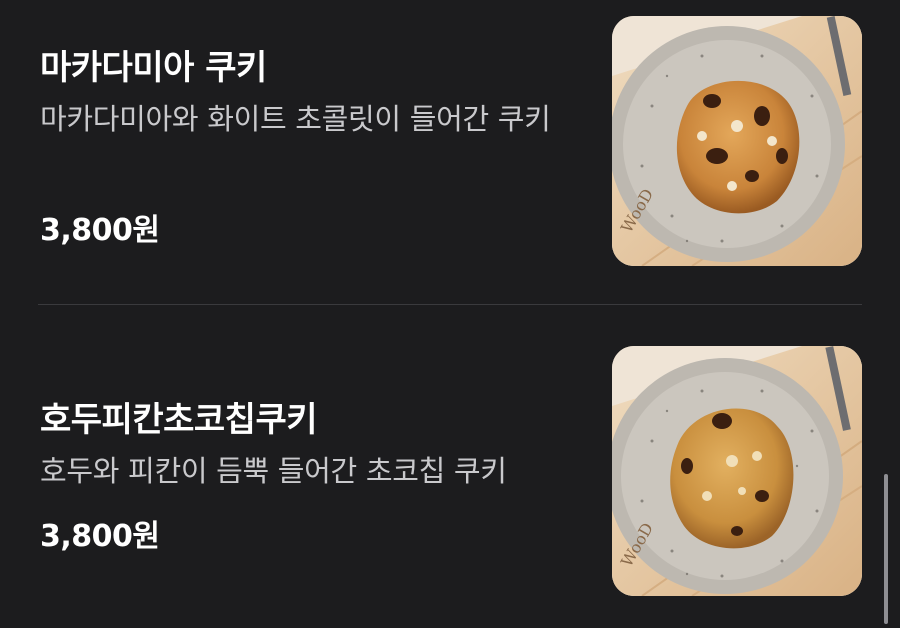 The image size is (900, 628). What do you see at coordinates (886, 549) in the screenshot?
I see `scrollbar` at bounding box center [886, 549].